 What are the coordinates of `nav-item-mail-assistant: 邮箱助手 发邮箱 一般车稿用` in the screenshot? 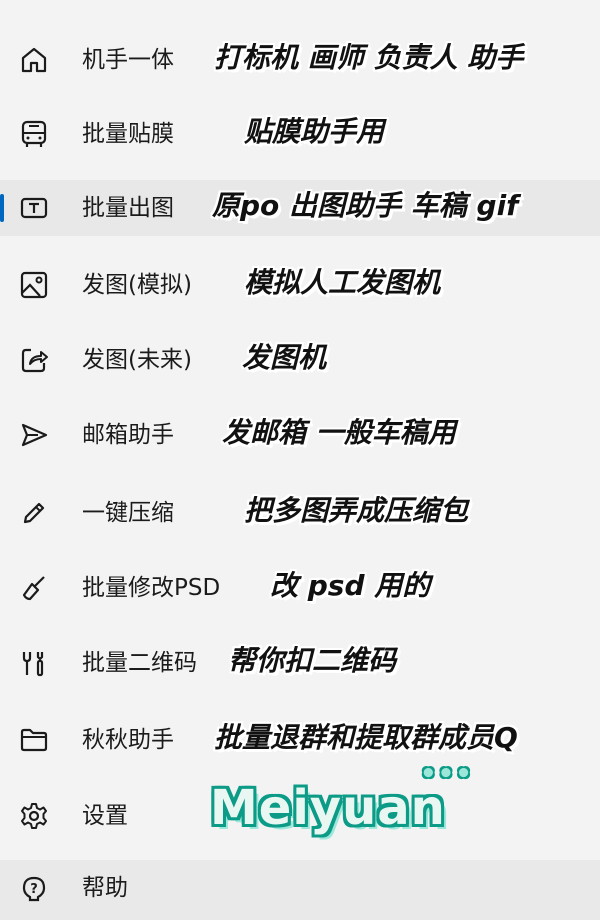 It's located at (300, 435).